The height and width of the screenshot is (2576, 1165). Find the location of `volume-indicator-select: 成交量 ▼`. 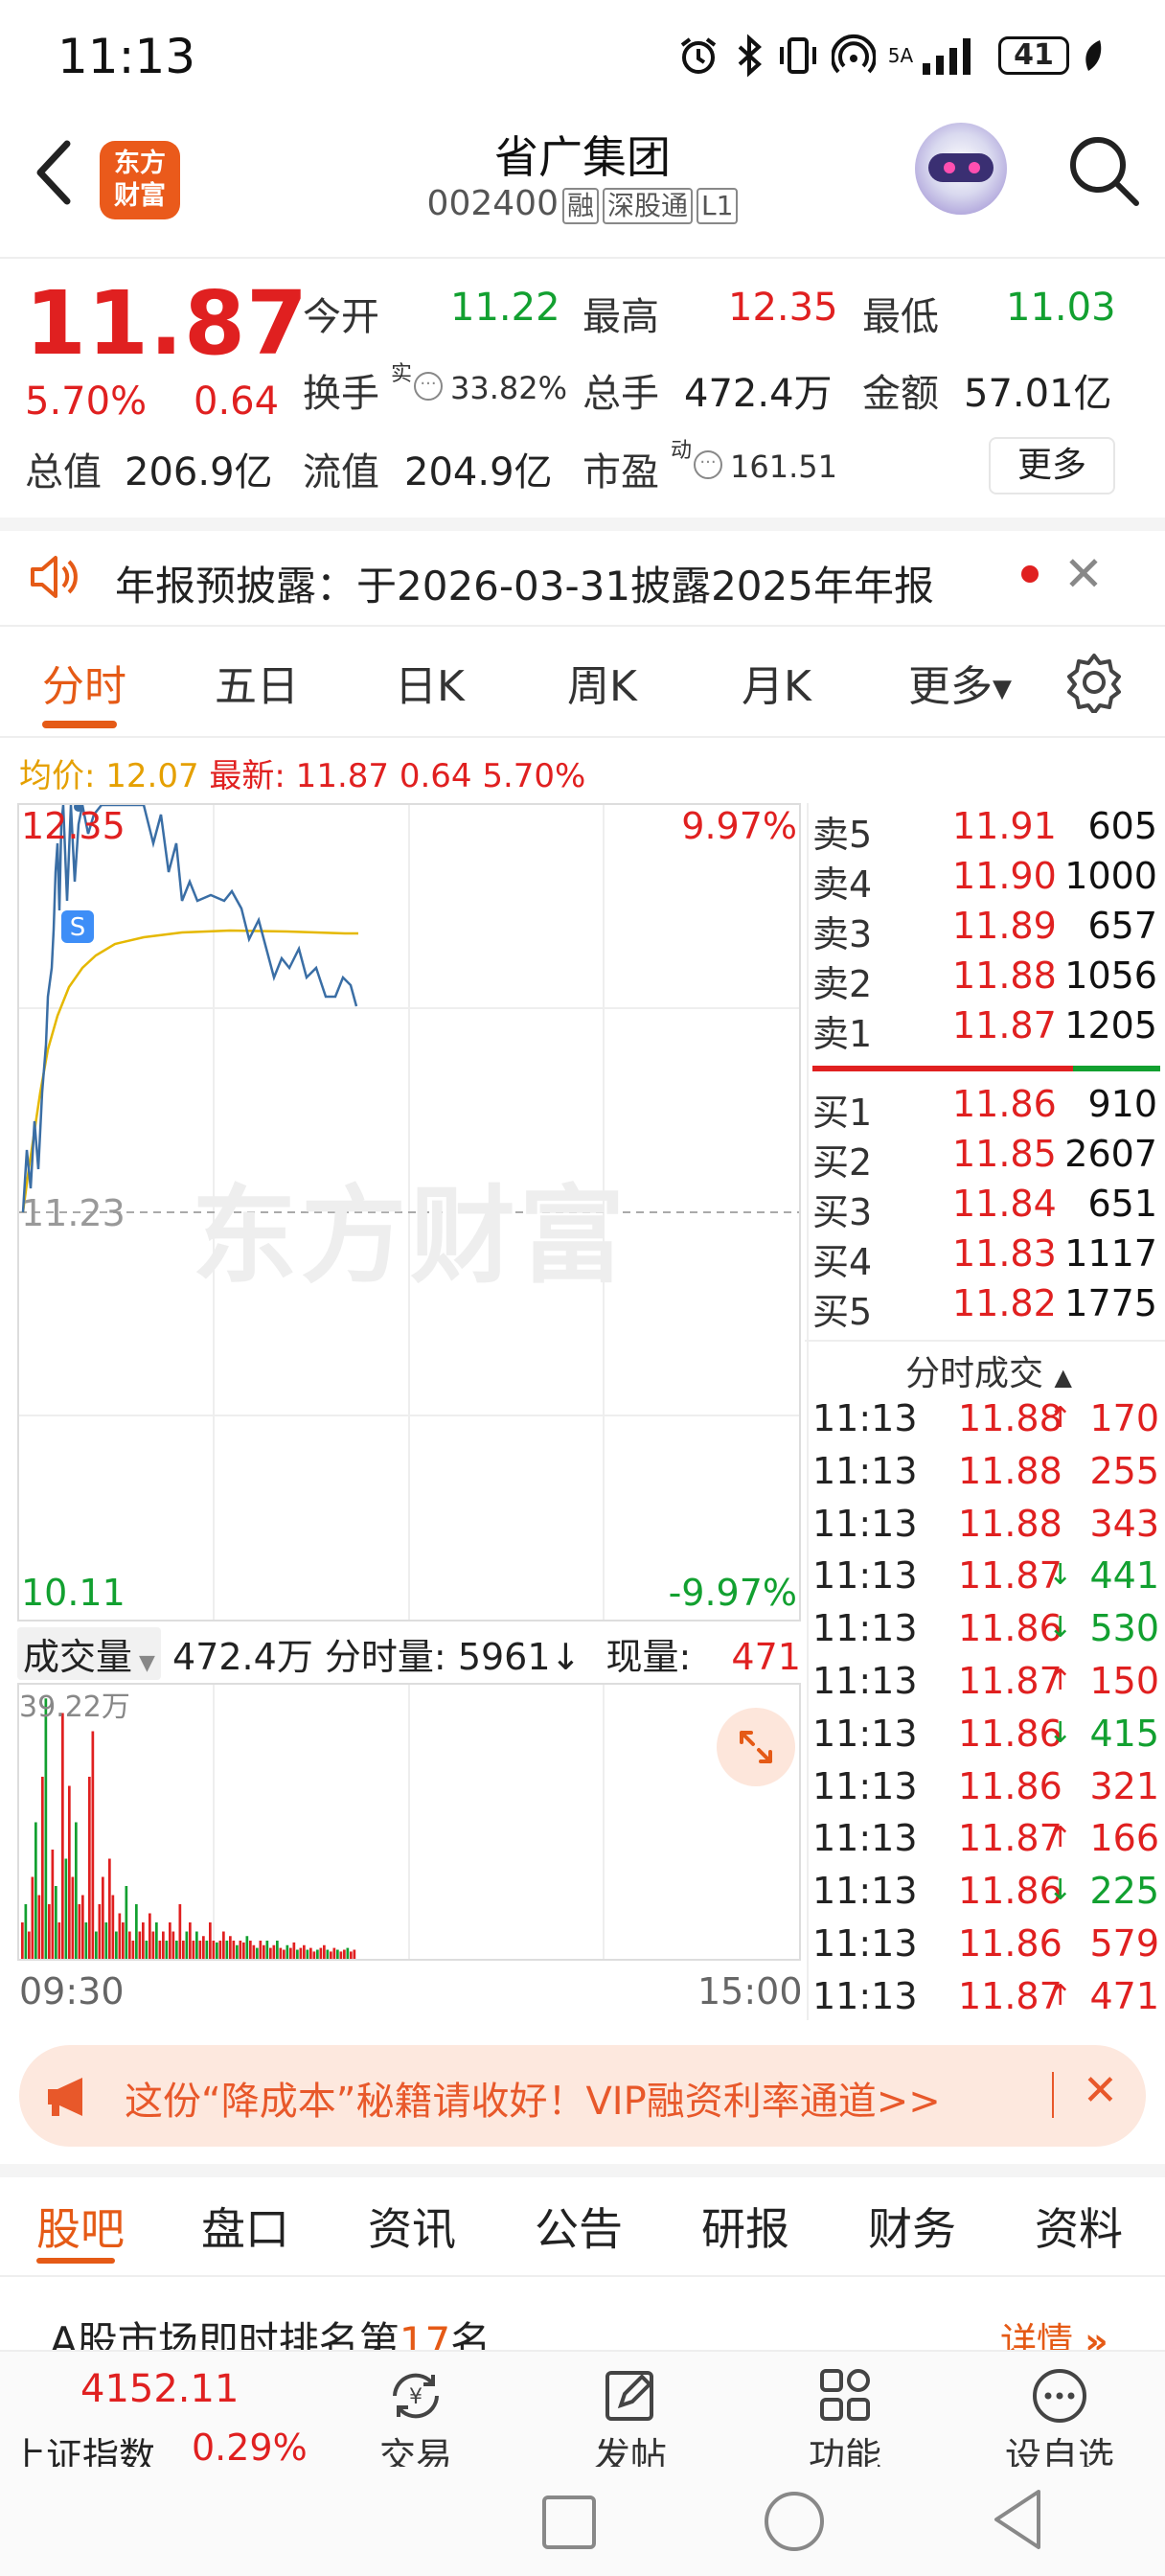

volume-indicator-select: 成交量 ▼ is located at coordinates (89, 1653).